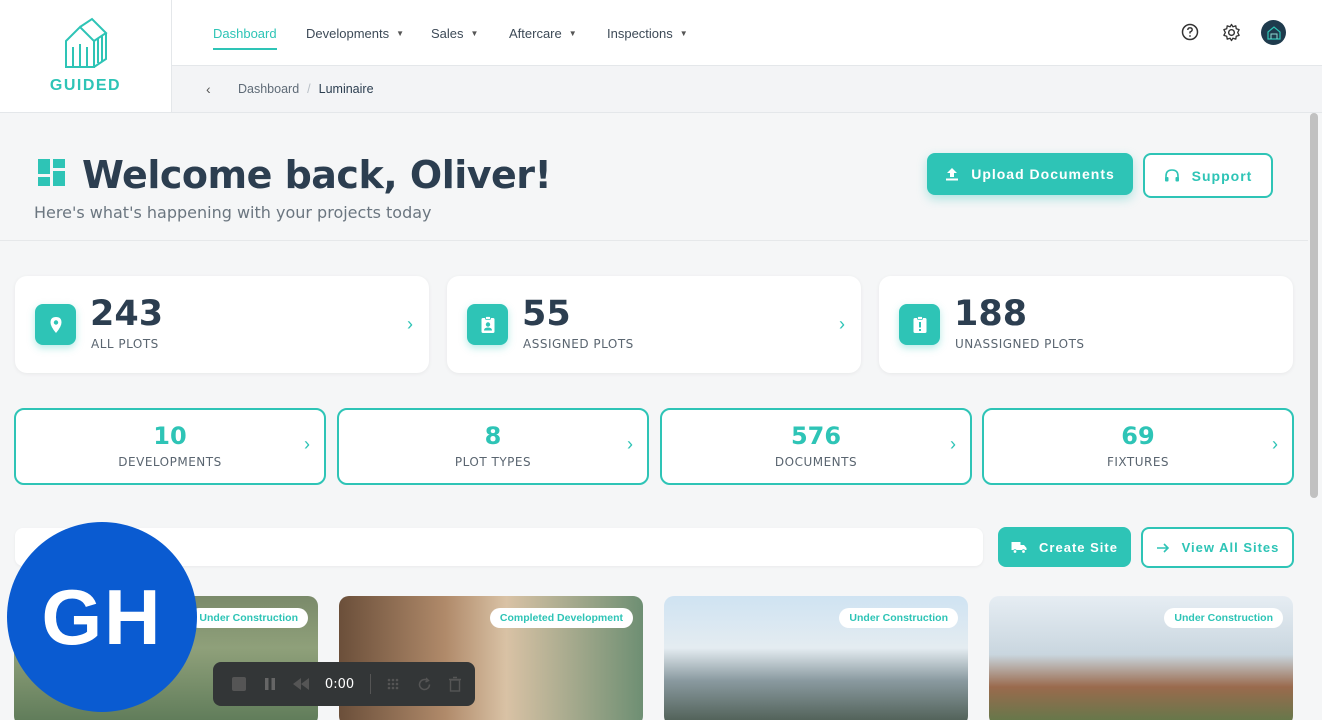 The image size is (1322, 720). What do you see at coordinates (346, 89) in the screenshot?
I see `breadcrumb-current: Luminaire` at bounding box center [346, 89].